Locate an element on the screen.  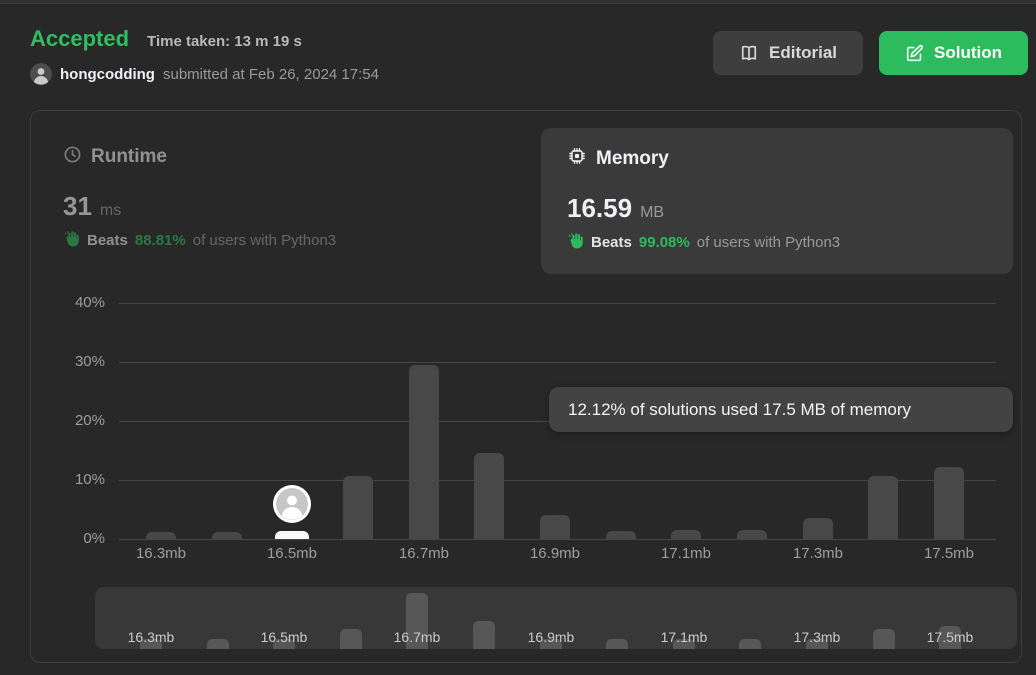
solution-button: Solution is located at coordinates (953, 53).